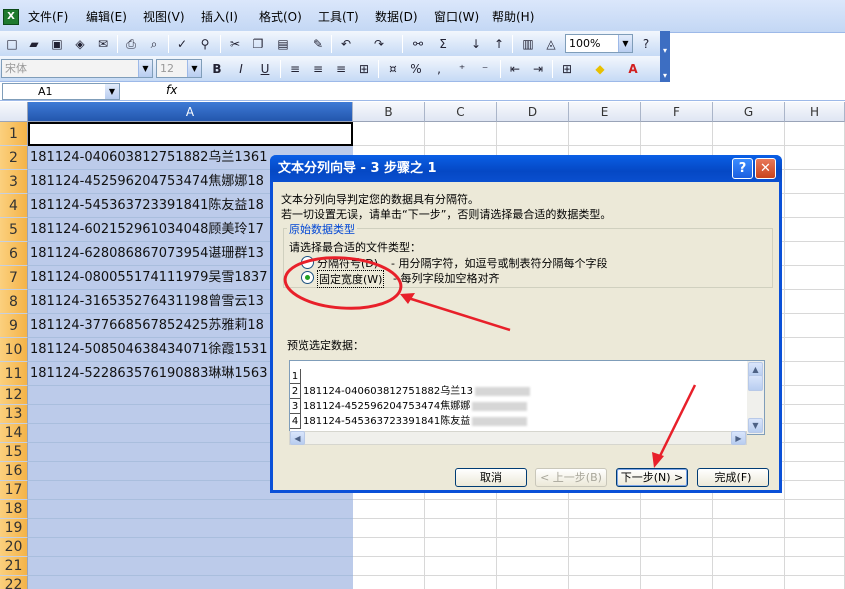 This screenshot has width=845, height=589. What do you see at coordinates (14, 374) in the screenshot?
I see `row-header: 11` at bounding box center [14, 374].